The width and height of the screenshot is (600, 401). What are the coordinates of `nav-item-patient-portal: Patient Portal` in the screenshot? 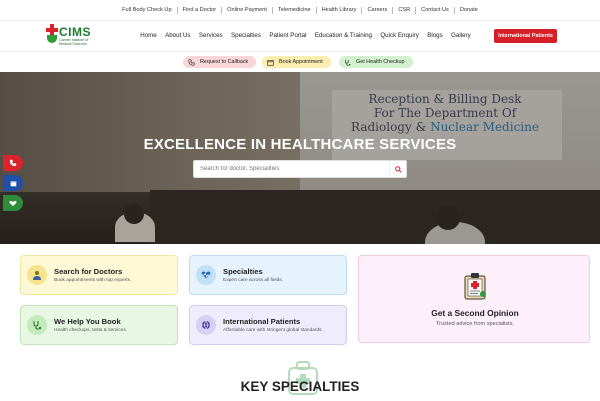 It's located at (288, 35).